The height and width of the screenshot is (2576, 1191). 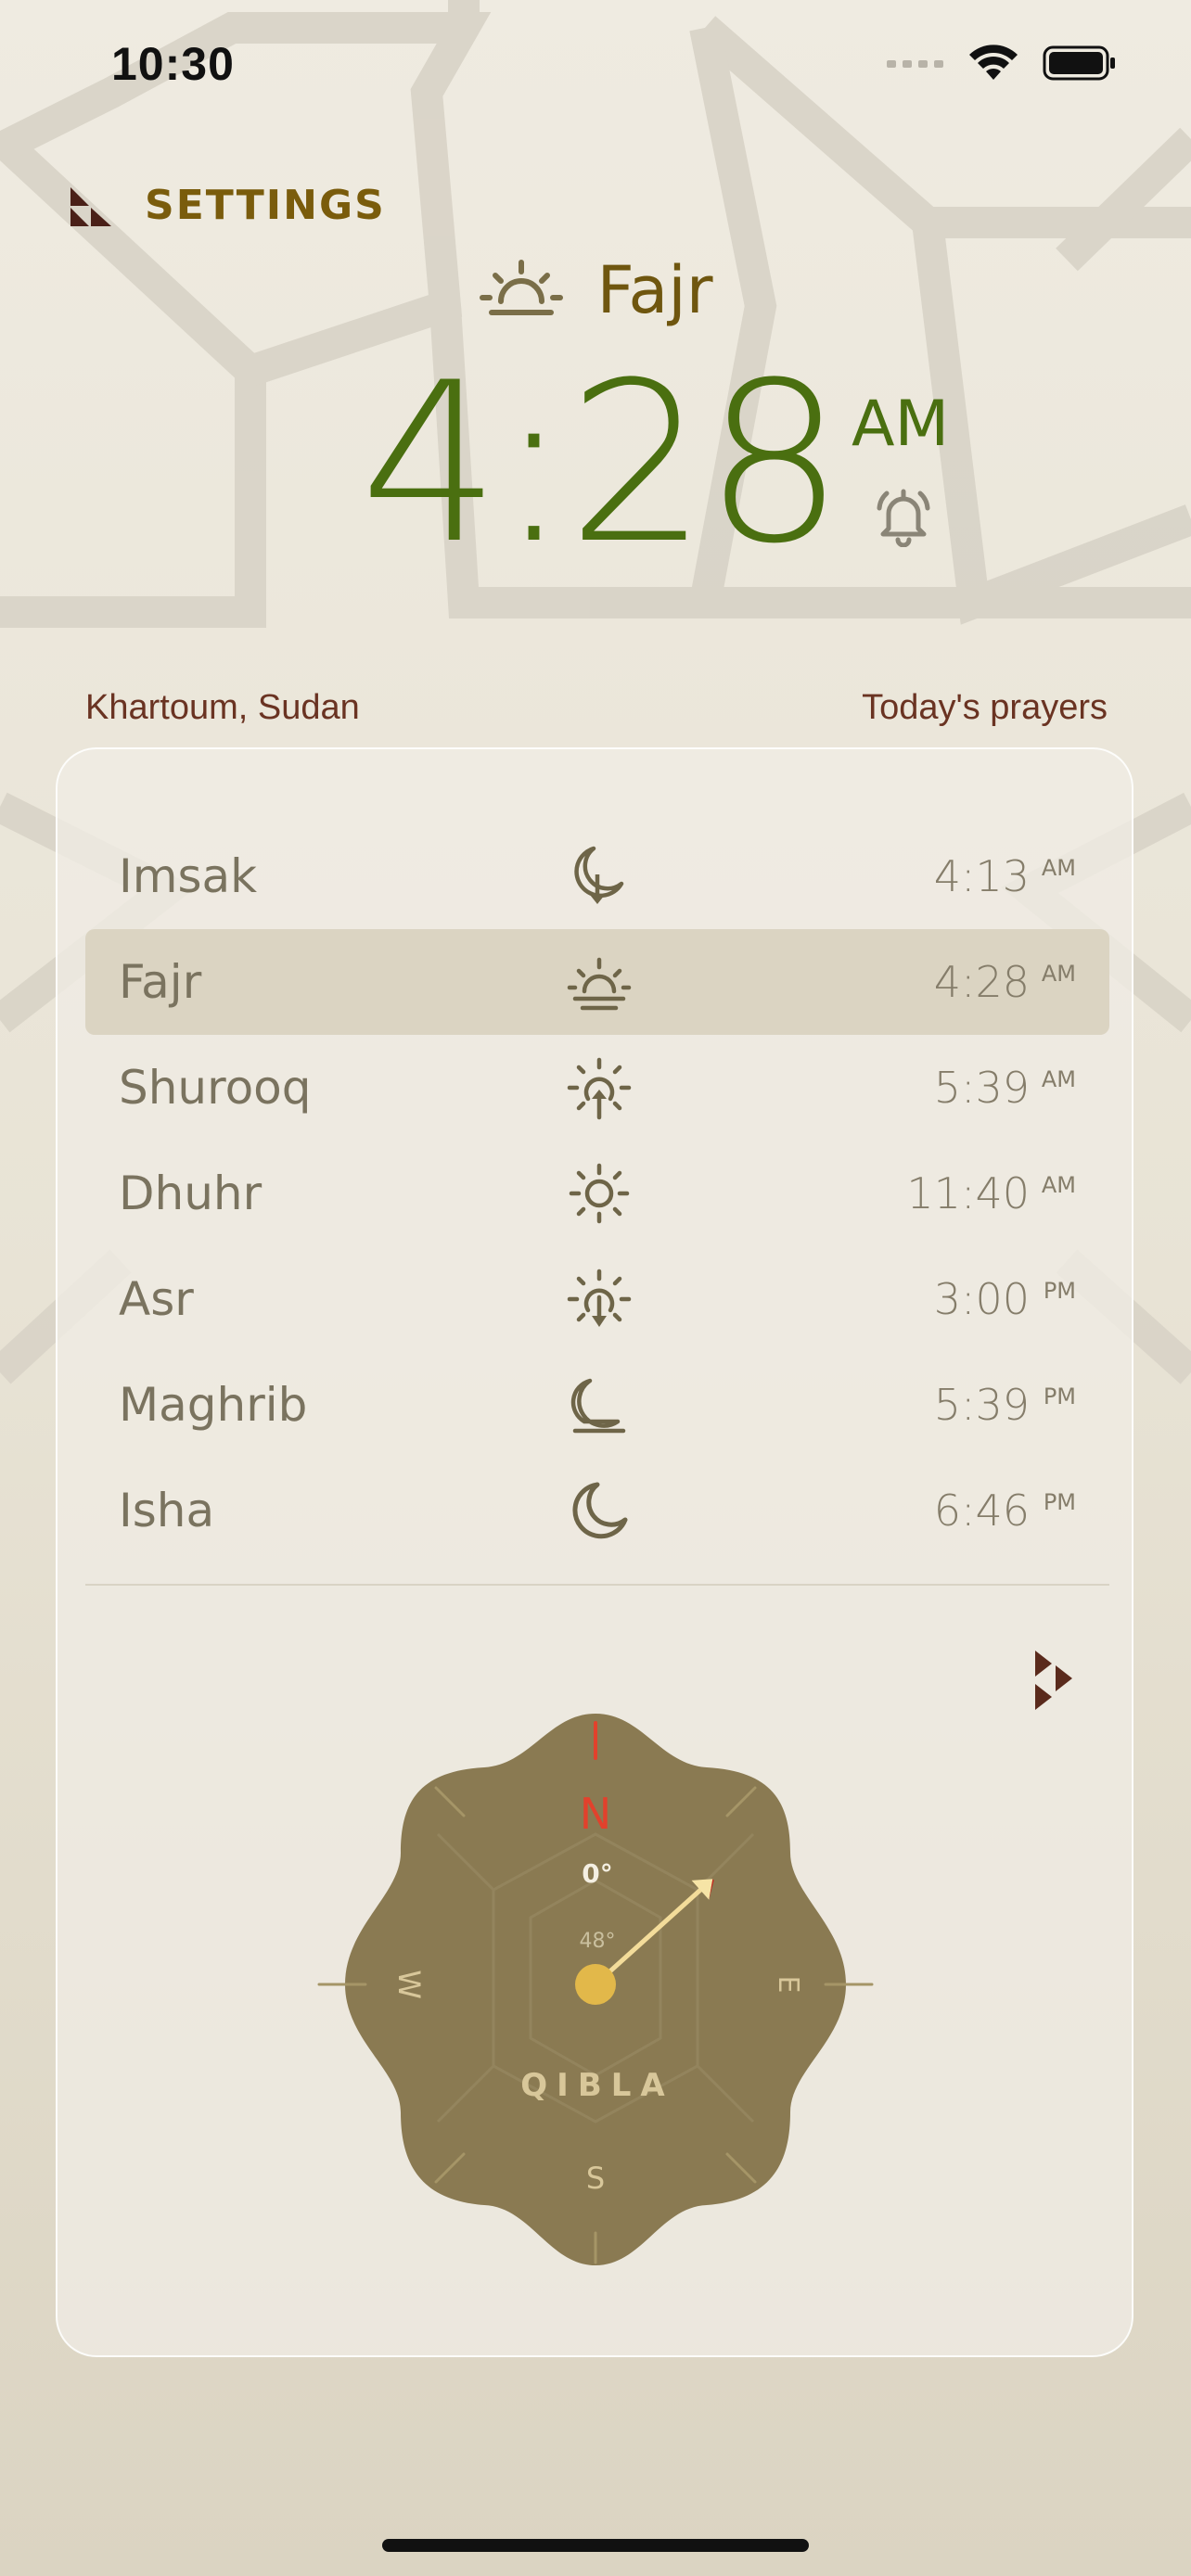 I want to click on prayer-name: Imsak, so click(x=188, y=876).